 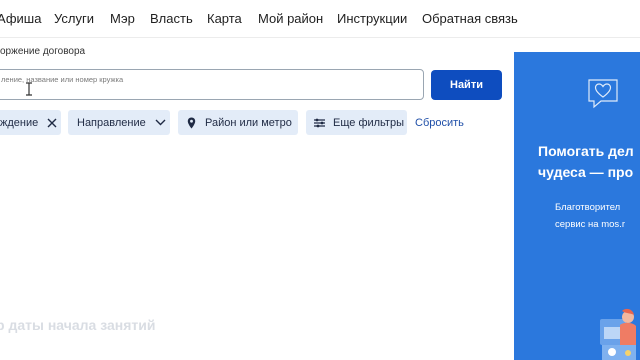 What do you see at coordinates (211, 79) in the screenshot?
I see `search-input` at bounding box center [211, 79].